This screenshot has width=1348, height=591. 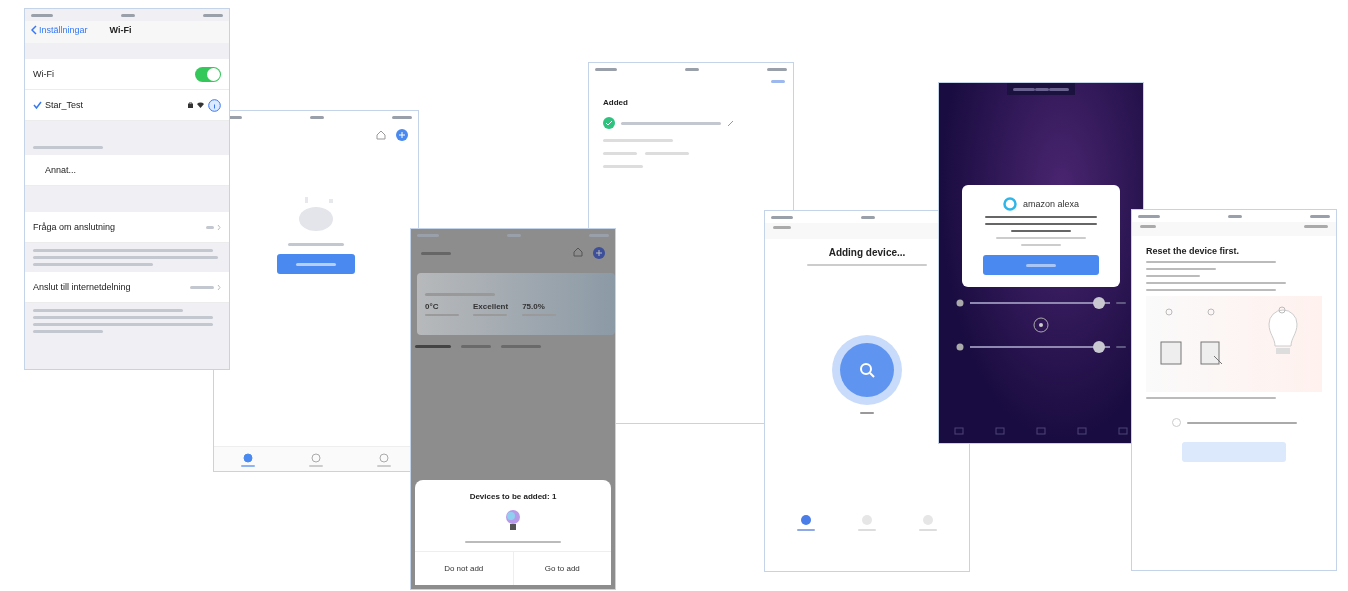 What do you see at coordinates (1050, 204) in the screenshot?
I see `brand-name: amazon alexa` at bounding box center [1050, 204].